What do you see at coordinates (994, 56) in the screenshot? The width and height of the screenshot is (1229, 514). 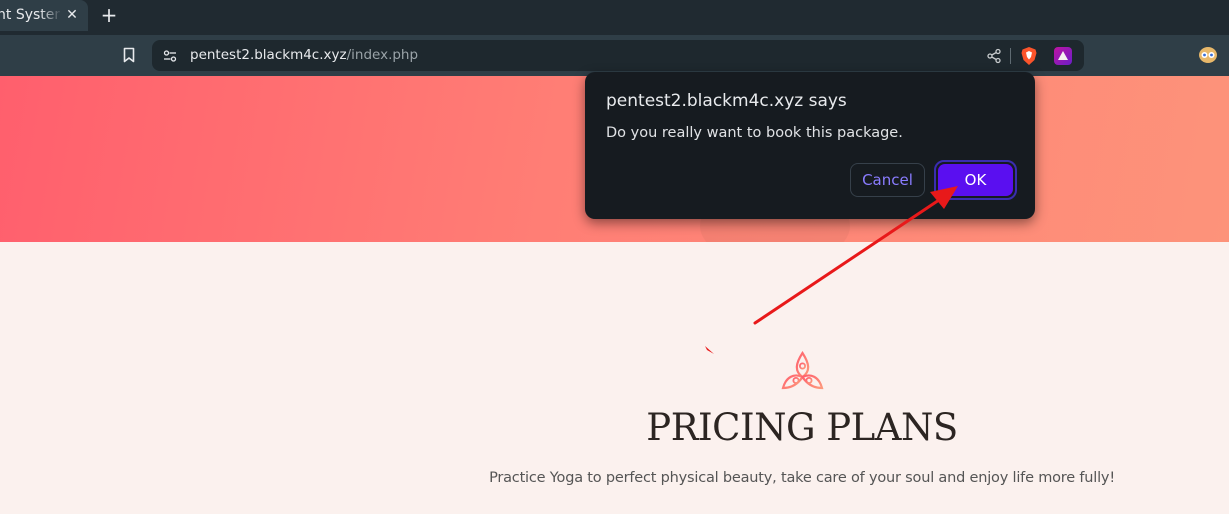 I see `share-icon` at bounding box center [994, 56].